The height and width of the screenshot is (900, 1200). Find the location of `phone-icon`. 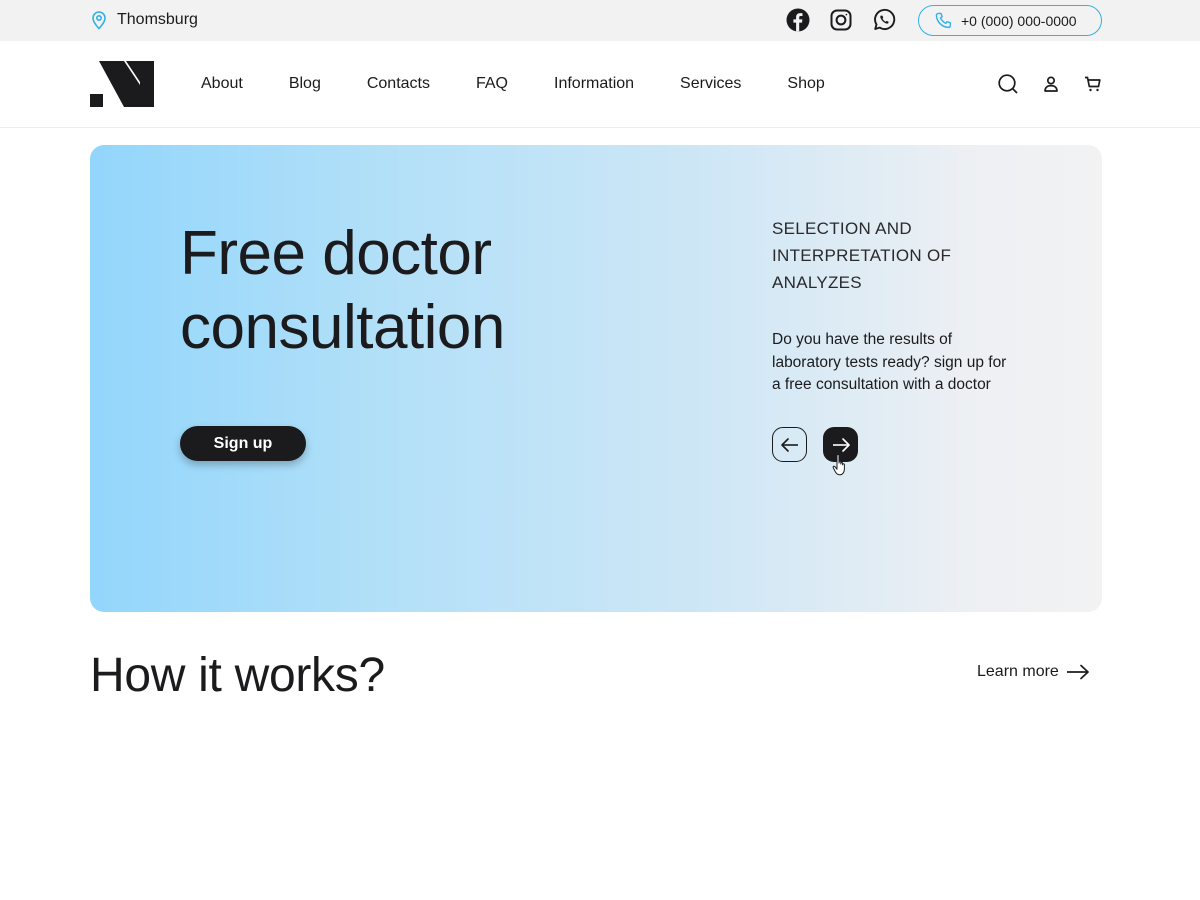

phone-icon is located at coordinates (943, 20).